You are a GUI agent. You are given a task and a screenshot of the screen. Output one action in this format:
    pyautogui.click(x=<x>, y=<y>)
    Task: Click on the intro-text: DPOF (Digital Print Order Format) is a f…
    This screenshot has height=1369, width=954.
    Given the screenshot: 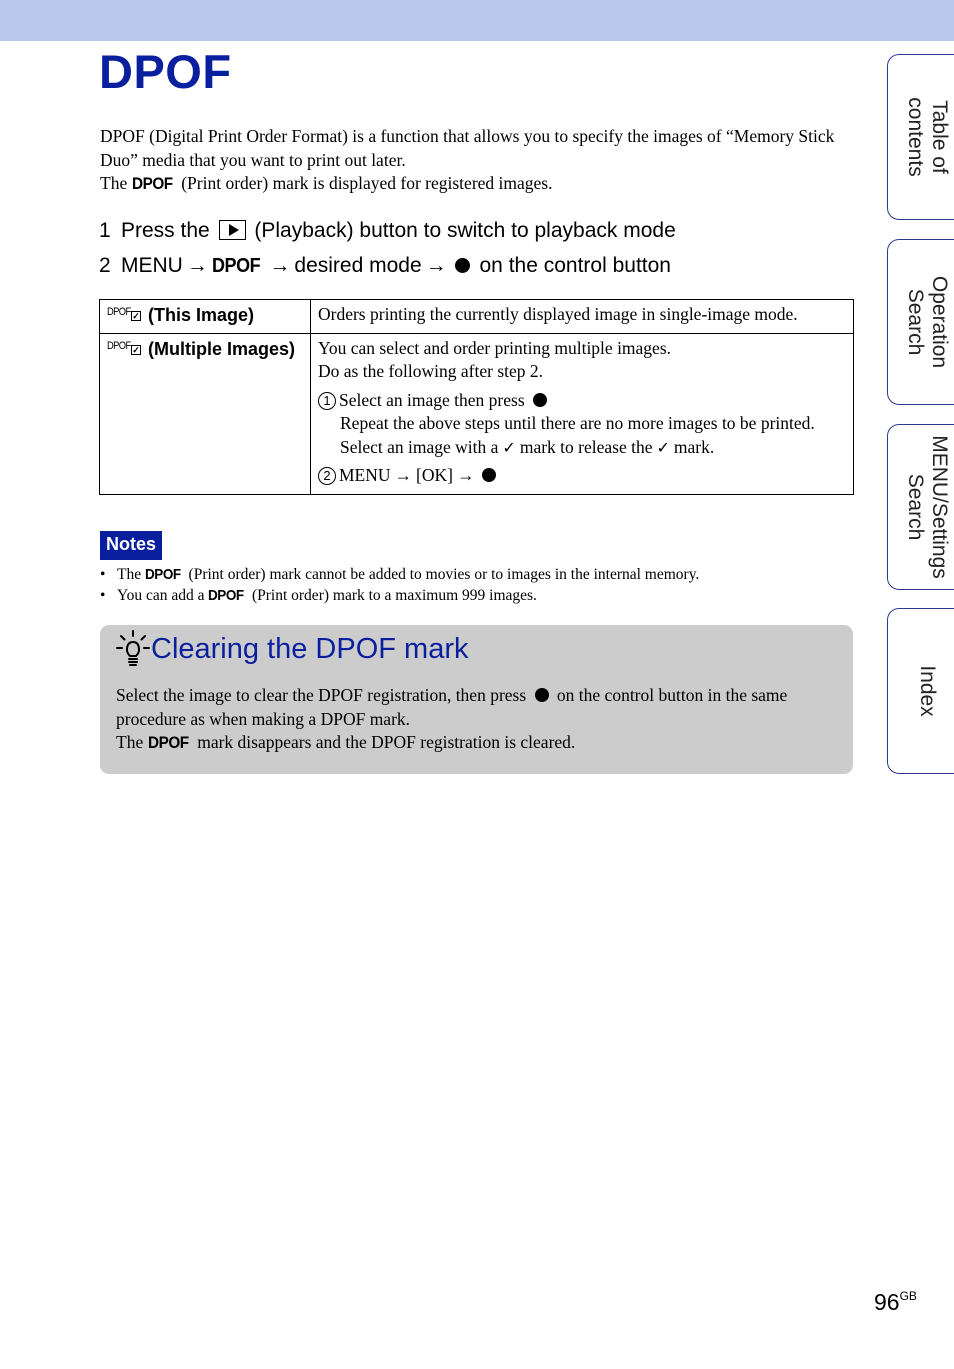 What is the action you would take?
    pyautogui.click(x=467, y=148)
    